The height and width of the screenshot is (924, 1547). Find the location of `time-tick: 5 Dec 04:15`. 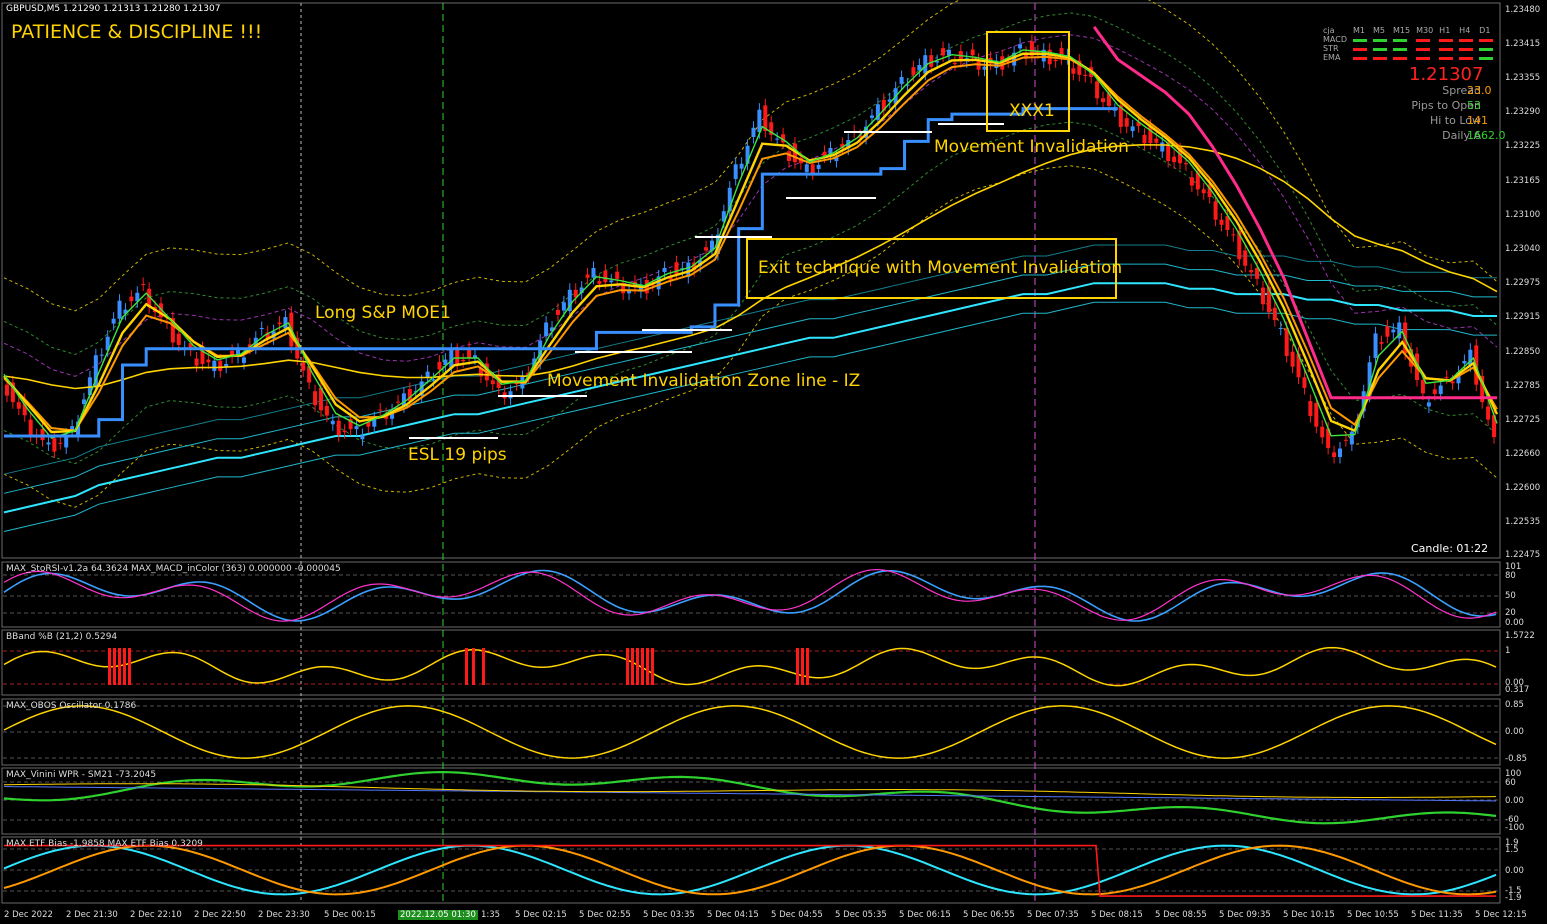

time-tick: 5 Dec 04:15 is located at coordinates (733, 915).